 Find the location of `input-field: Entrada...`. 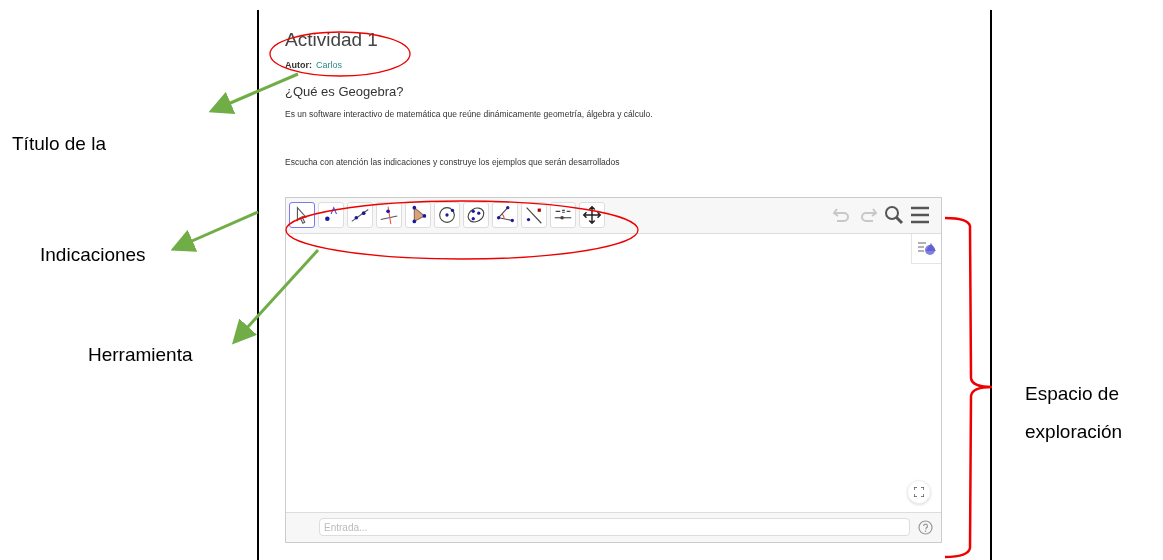

input-field: Entrada... is located at coordinates (614, 527).